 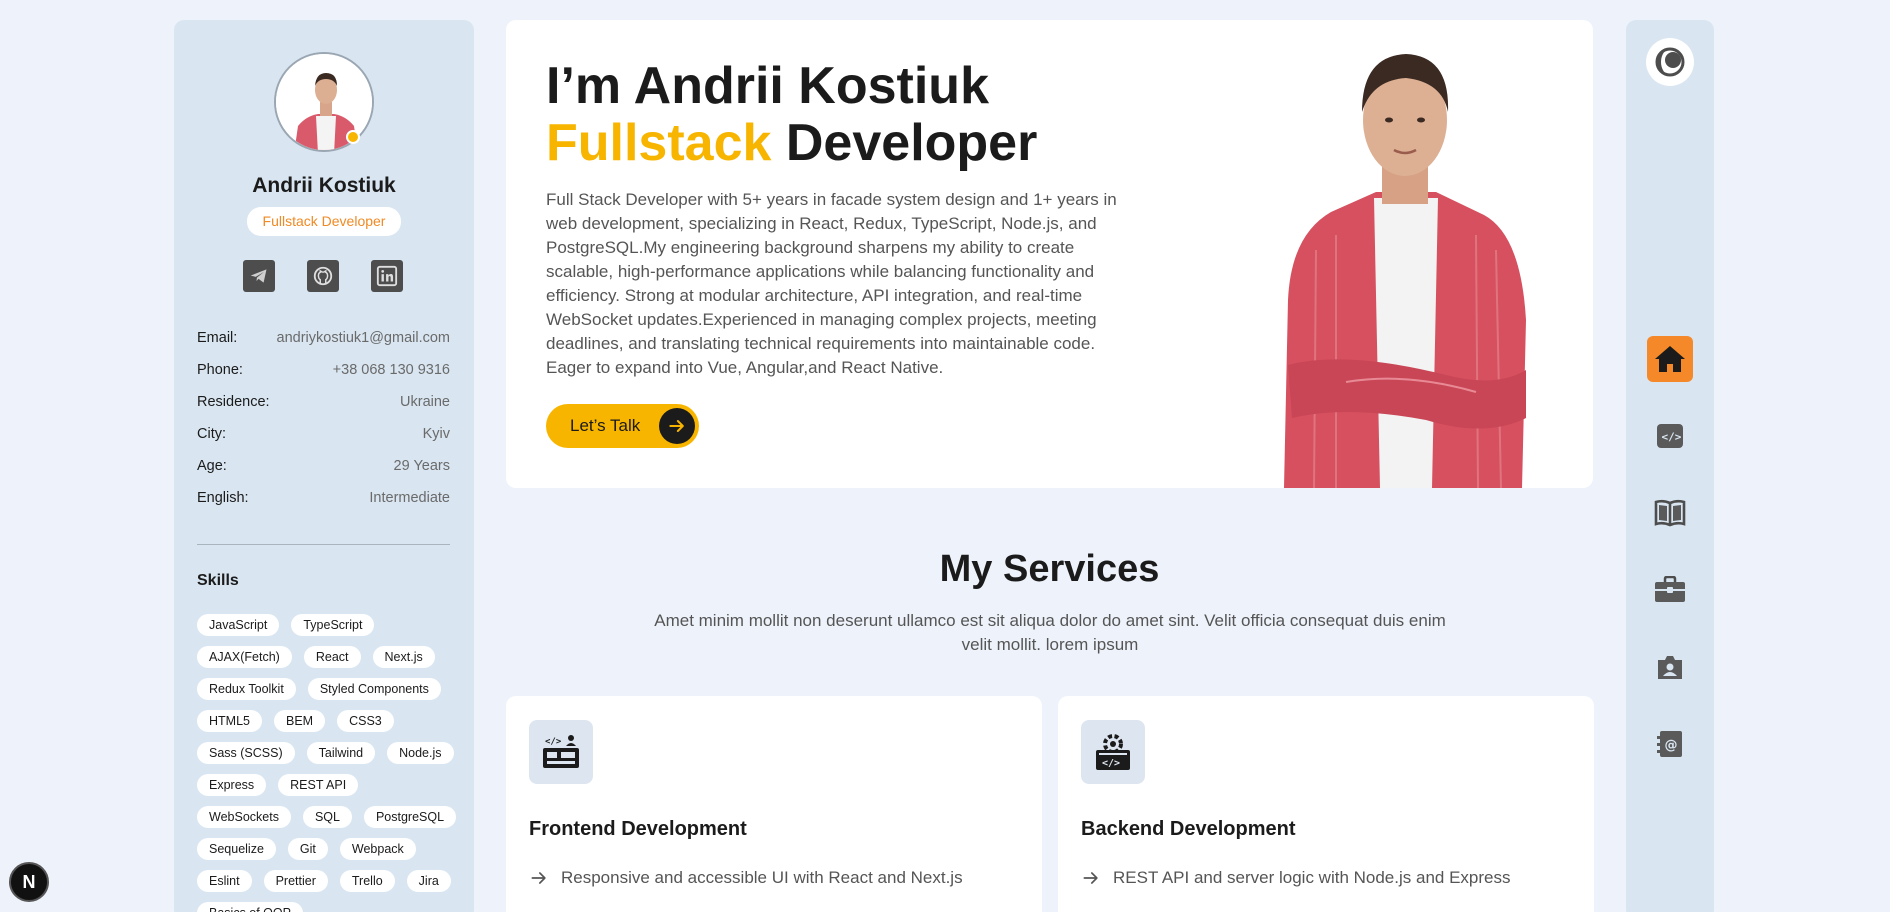 I want to click on skill-chip: Express, so click(x=232, y=785).